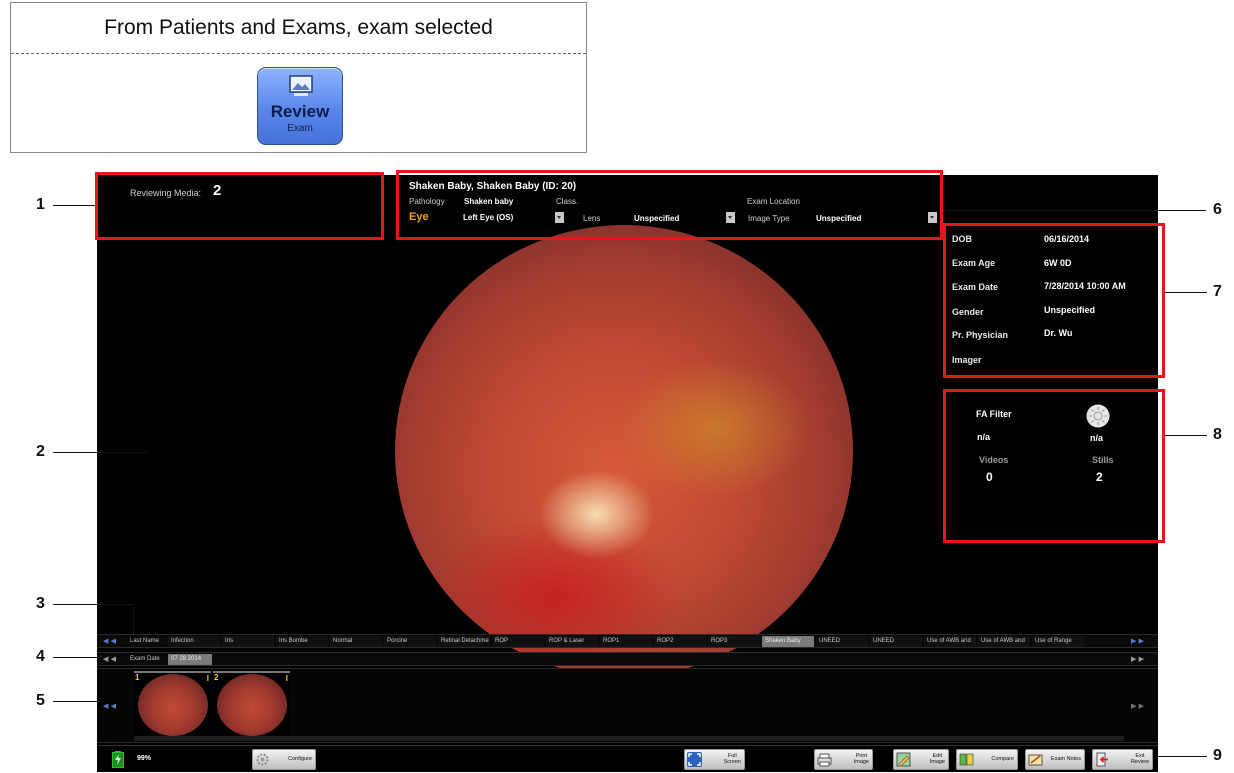 Image resolution: width=1234 pixels, height=773 pixels. I want to click on review-button-label: Review, so click(300, 111).